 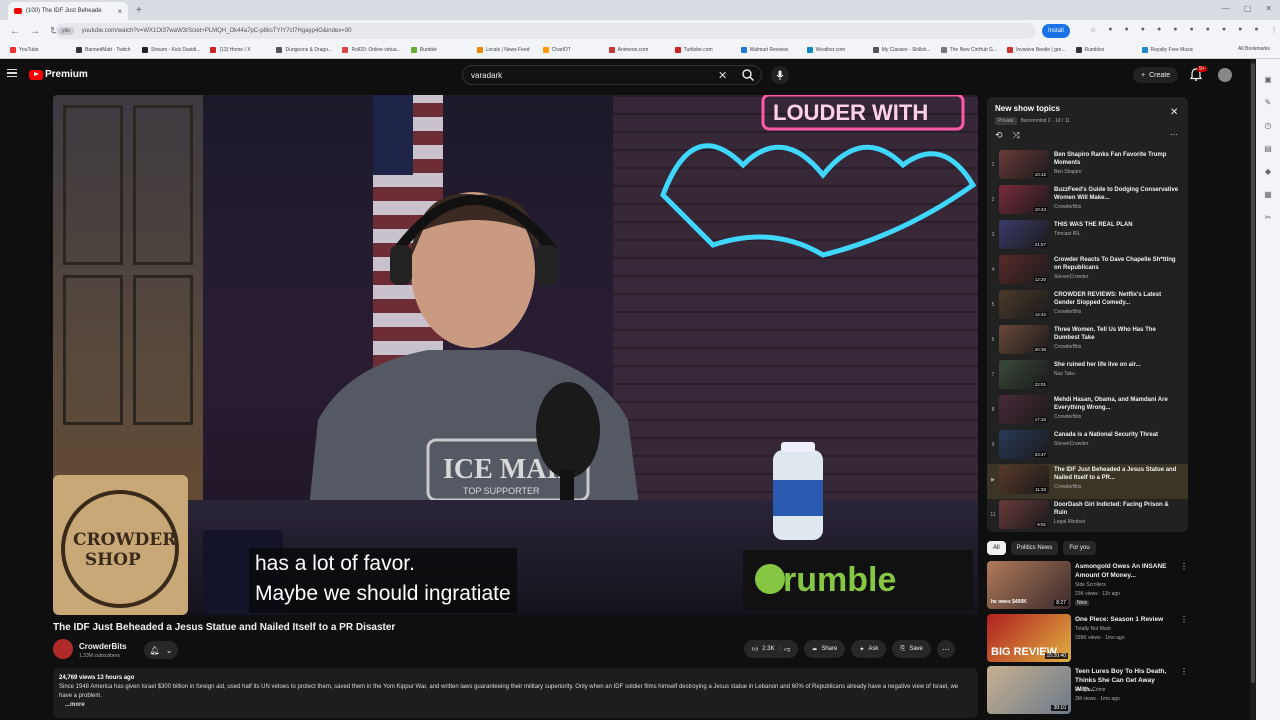 I want to click on loop-icon: ⟲, so click(x=999, y=135).